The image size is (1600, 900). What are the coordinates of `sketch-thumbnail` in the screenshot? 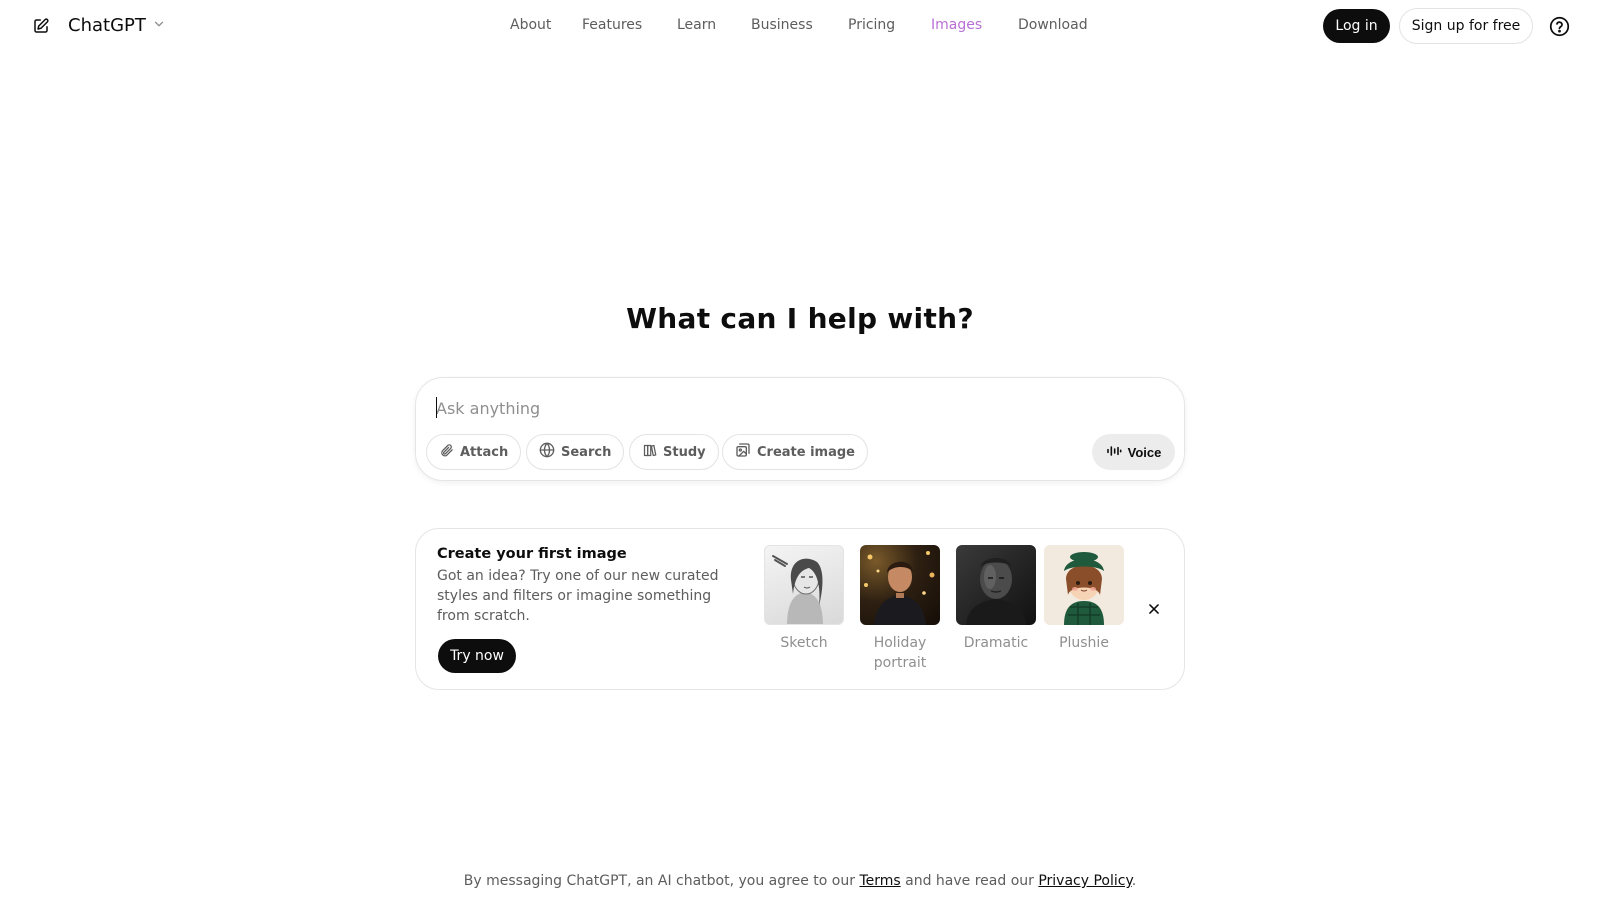 It's located at (804, 585).